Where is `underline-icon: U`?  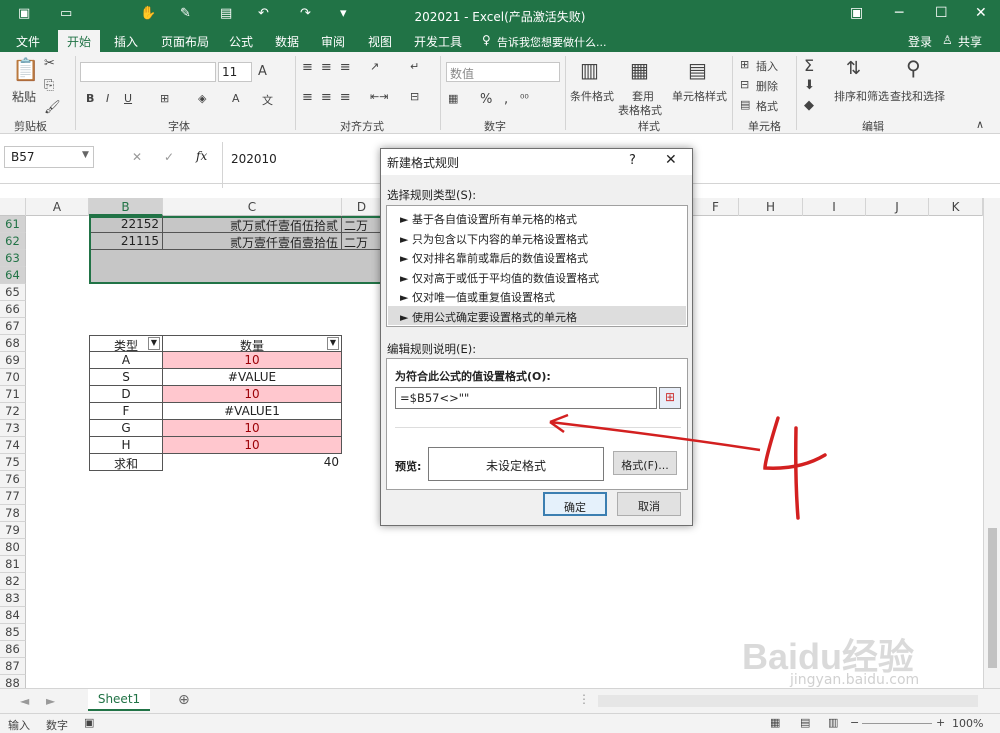 underline-icon: U is located at coordinates (128, 98).